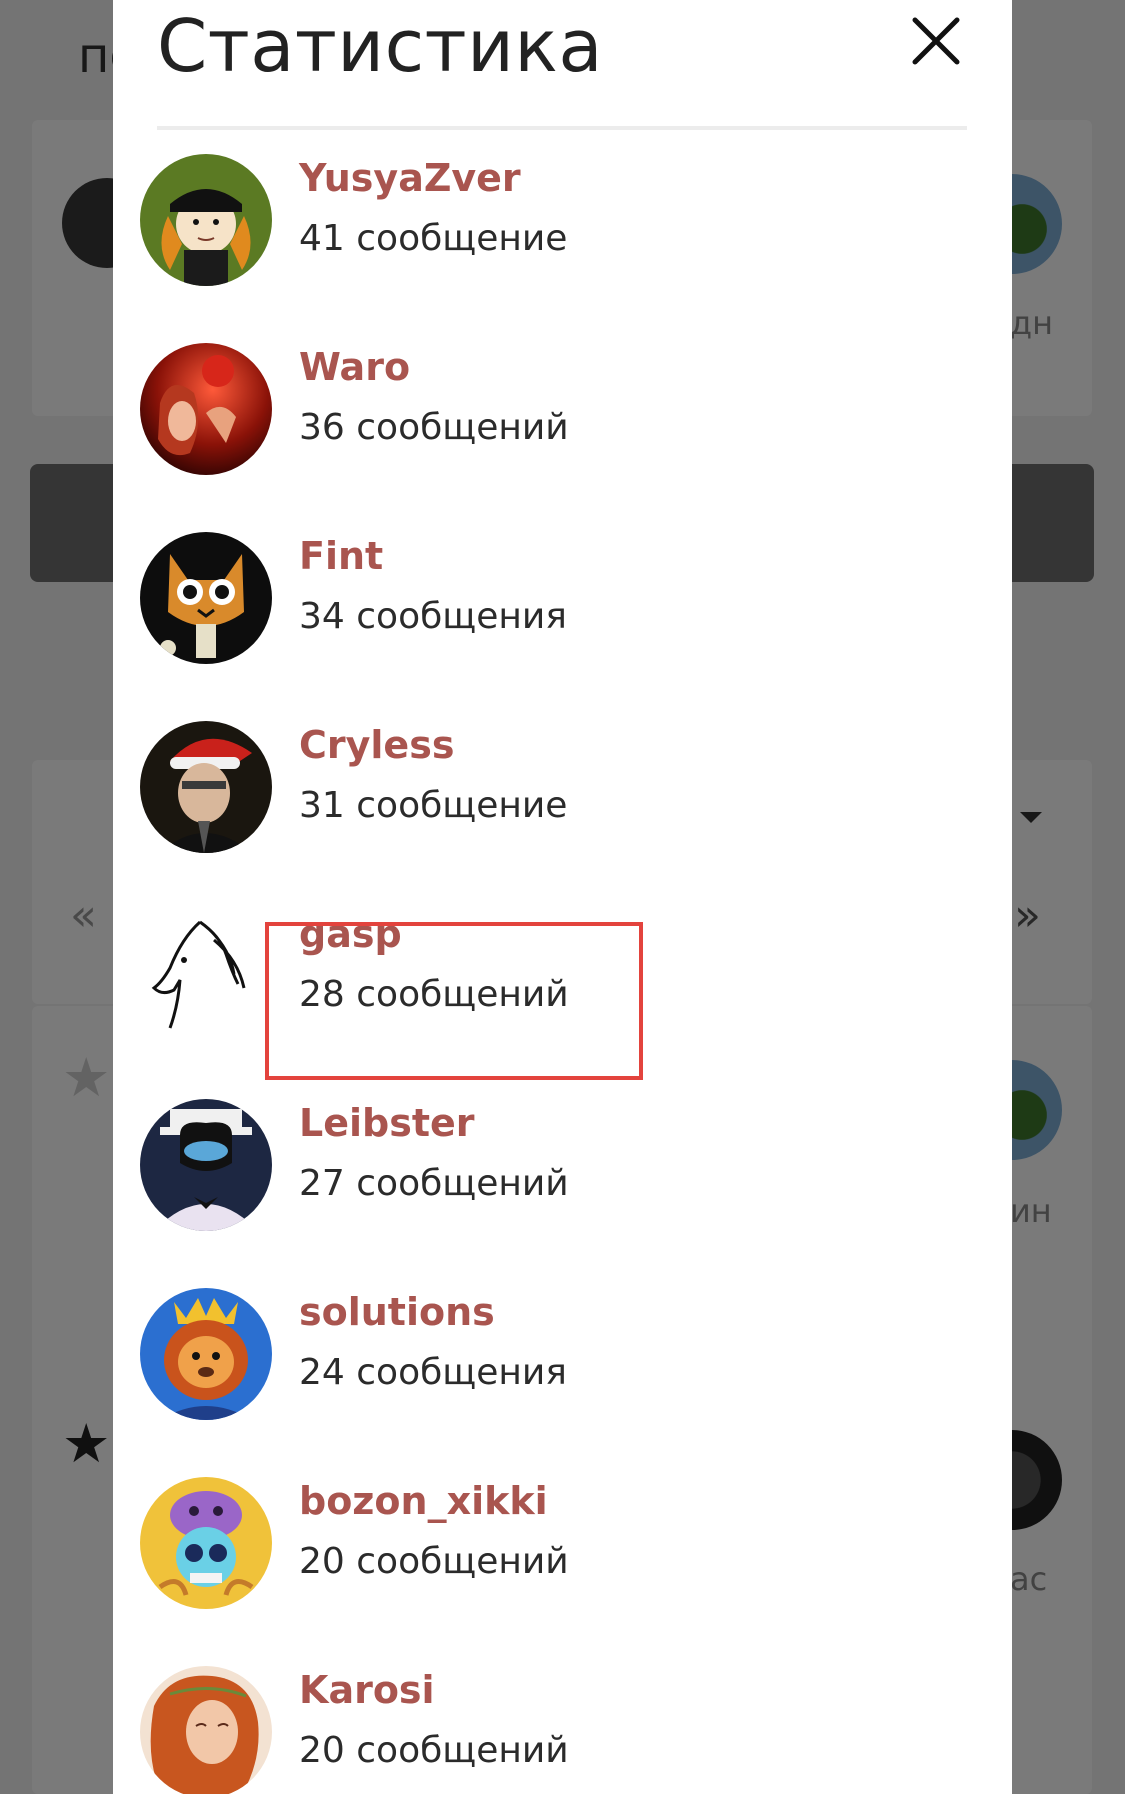 This screenshot has width=1125, height=1794. I want to click on message-count: 27 сообщений, so click(434, 1183).